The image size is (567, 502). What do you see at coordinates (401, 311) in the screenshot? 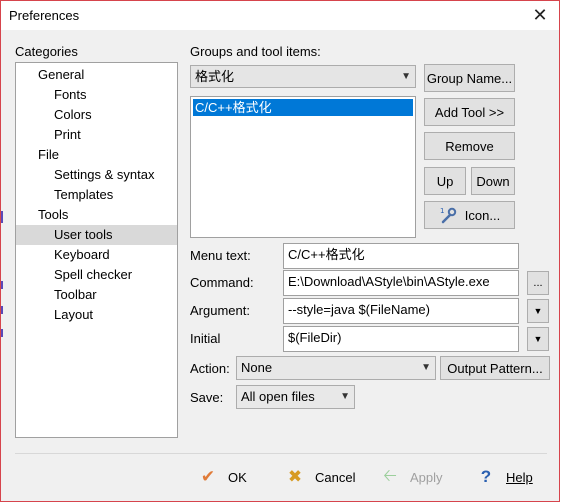
I see `argument-field: --style=java $(FileName)` at bounding box center [401, 311].